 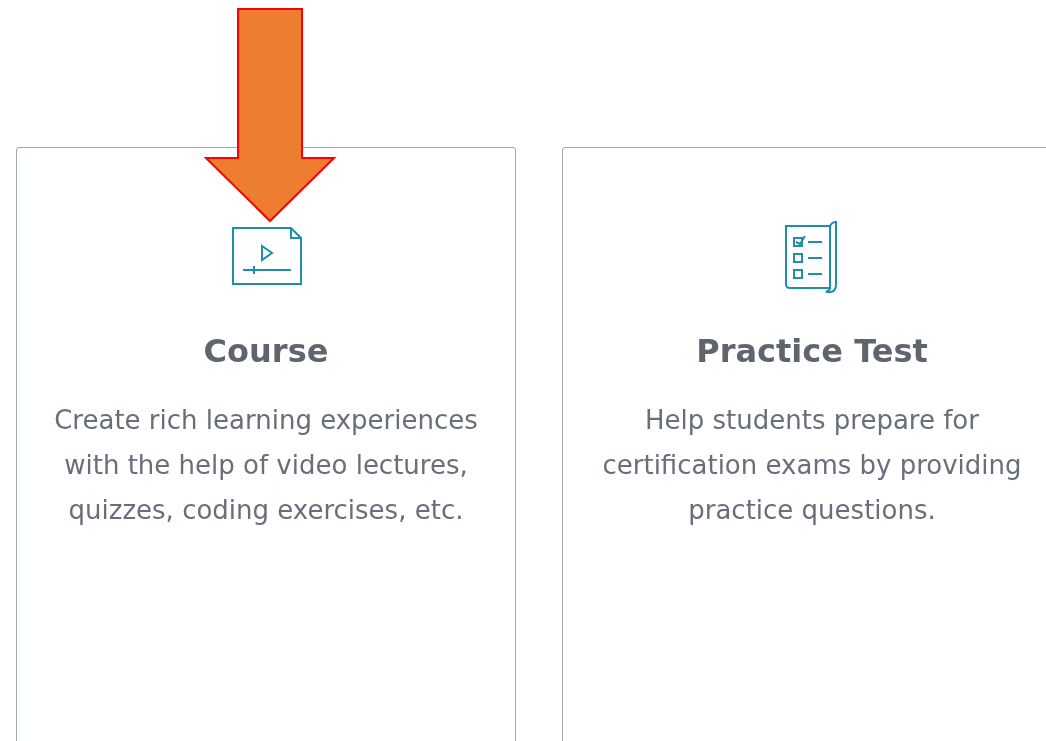 What do you see at coordinates (266, 257) in the screenshot?
I see `video-document-icon` at bounding box center [266, 257].